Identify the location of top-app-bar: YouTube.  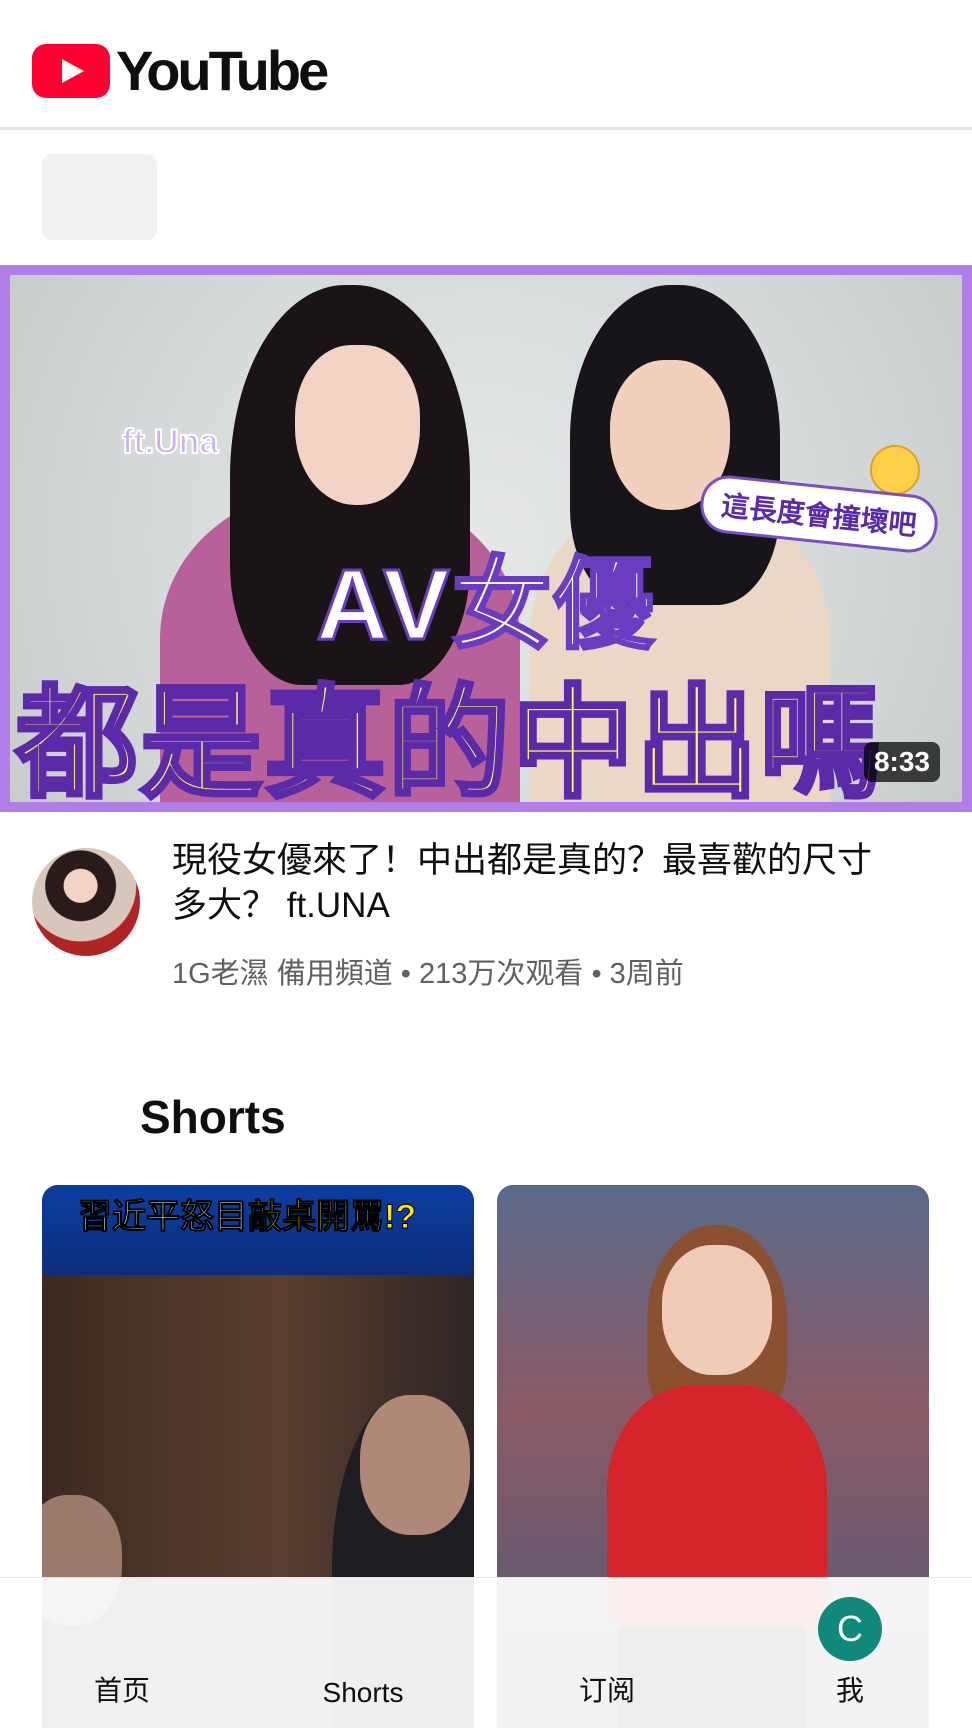
(486, 65).